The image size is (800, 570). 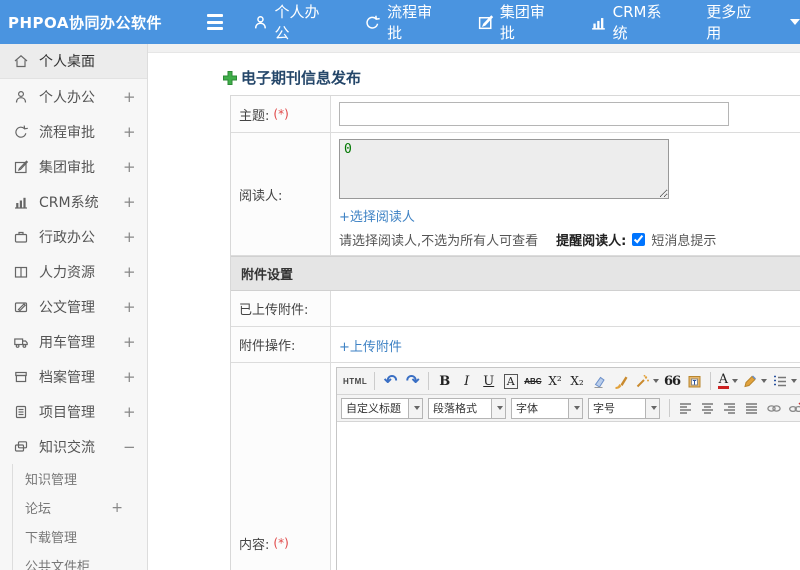 I want to click on sidebar-item-group-approval: 集团审批 +, so click(x=73, y=166).